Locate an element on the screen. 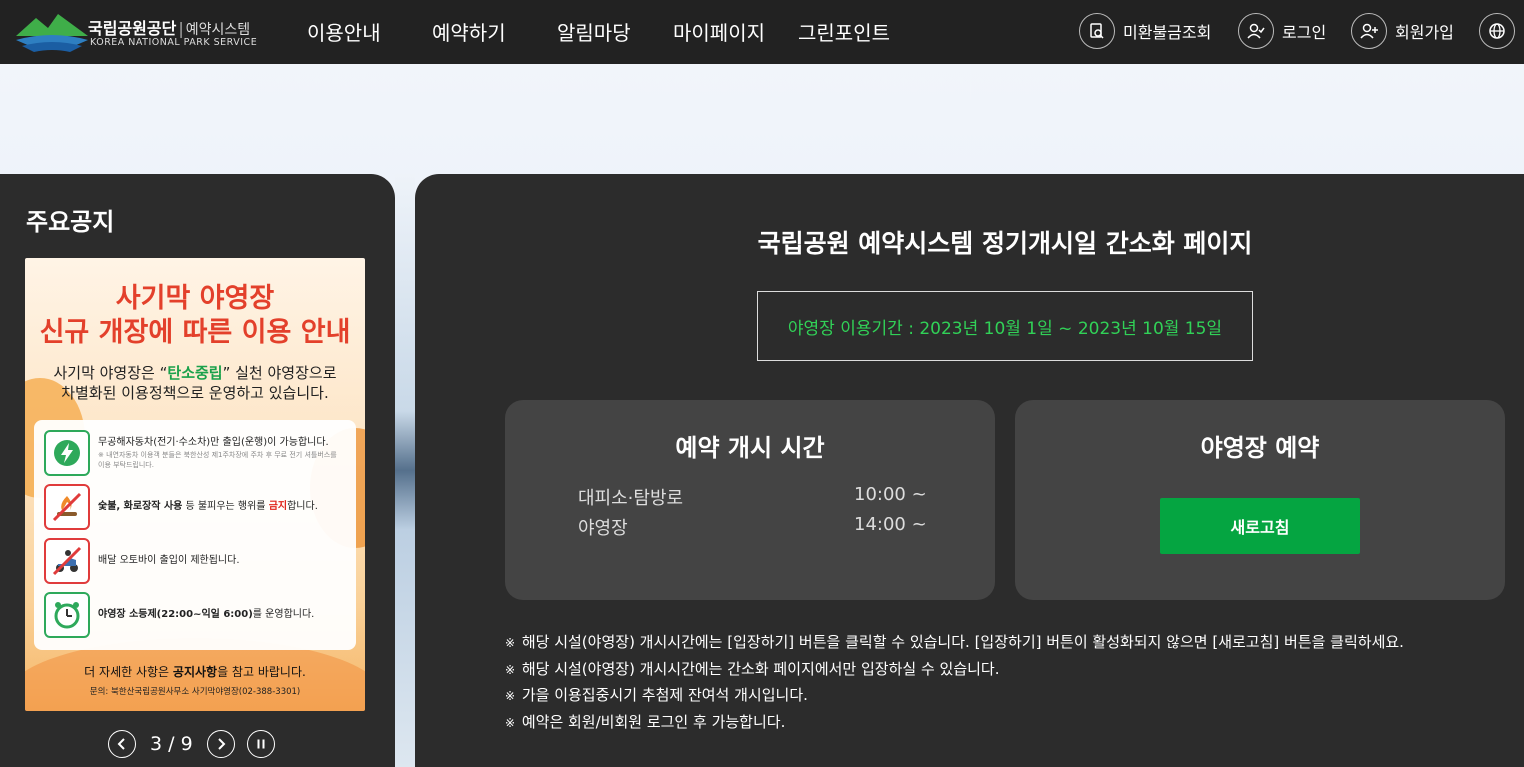 The height and width of the screenshot is (767, 1524). signup-label: 회원가입 is located at coordinates (1424, 32).